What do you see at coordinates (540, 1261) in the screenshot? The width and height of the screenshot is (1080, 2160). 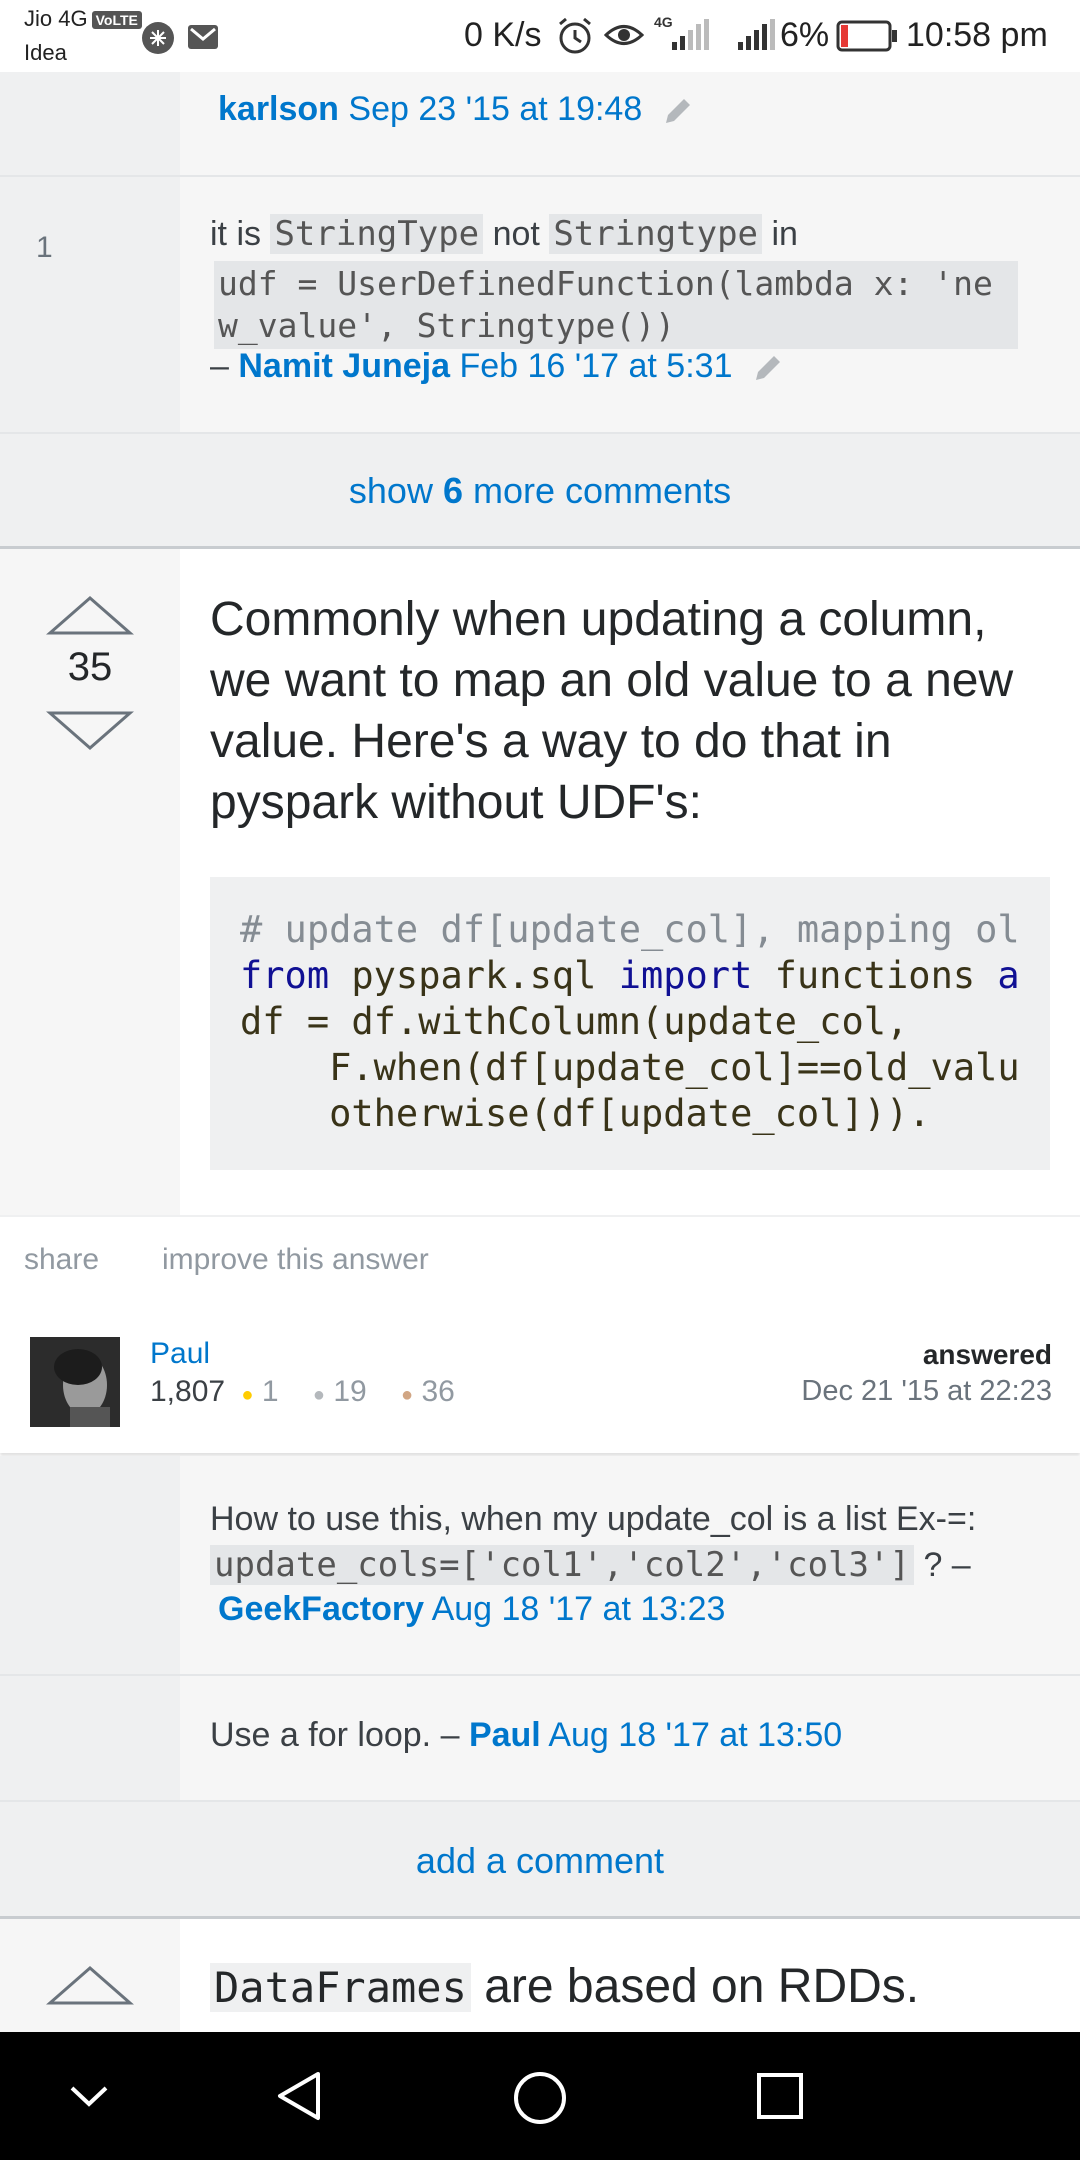 I see `post-menu: share improve this answer` at bounding box center [540, 1261].